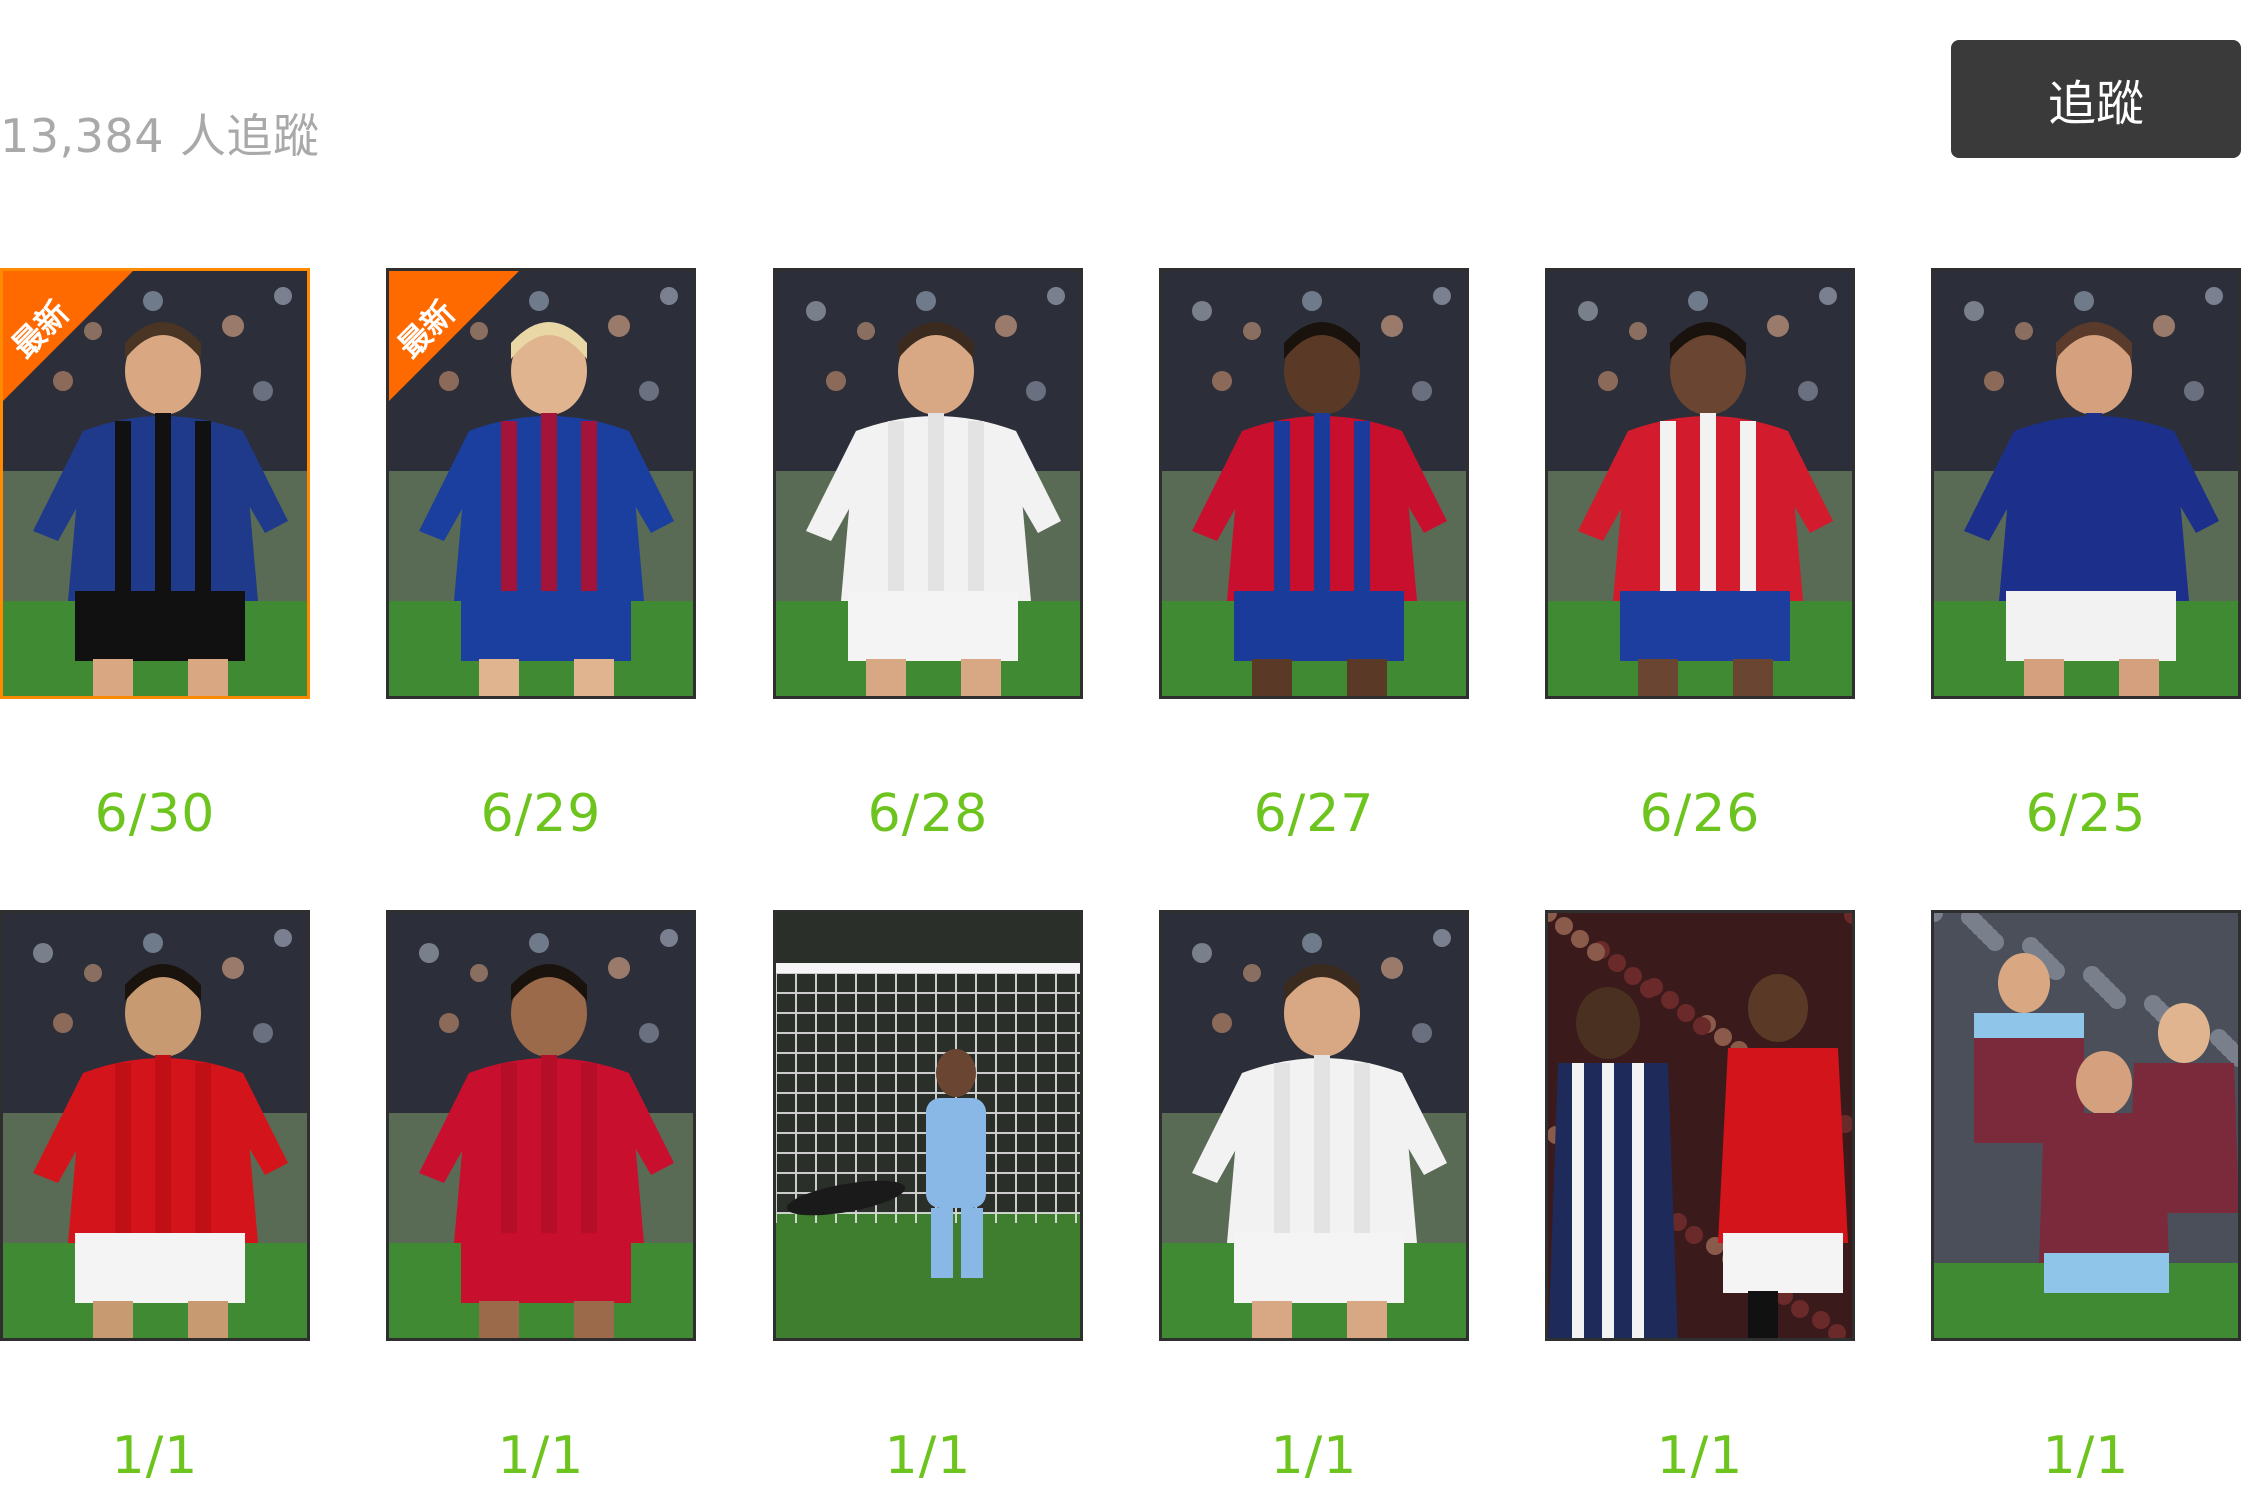  I want to click on follower-count-label: 人追蹤, so click(249, 136).